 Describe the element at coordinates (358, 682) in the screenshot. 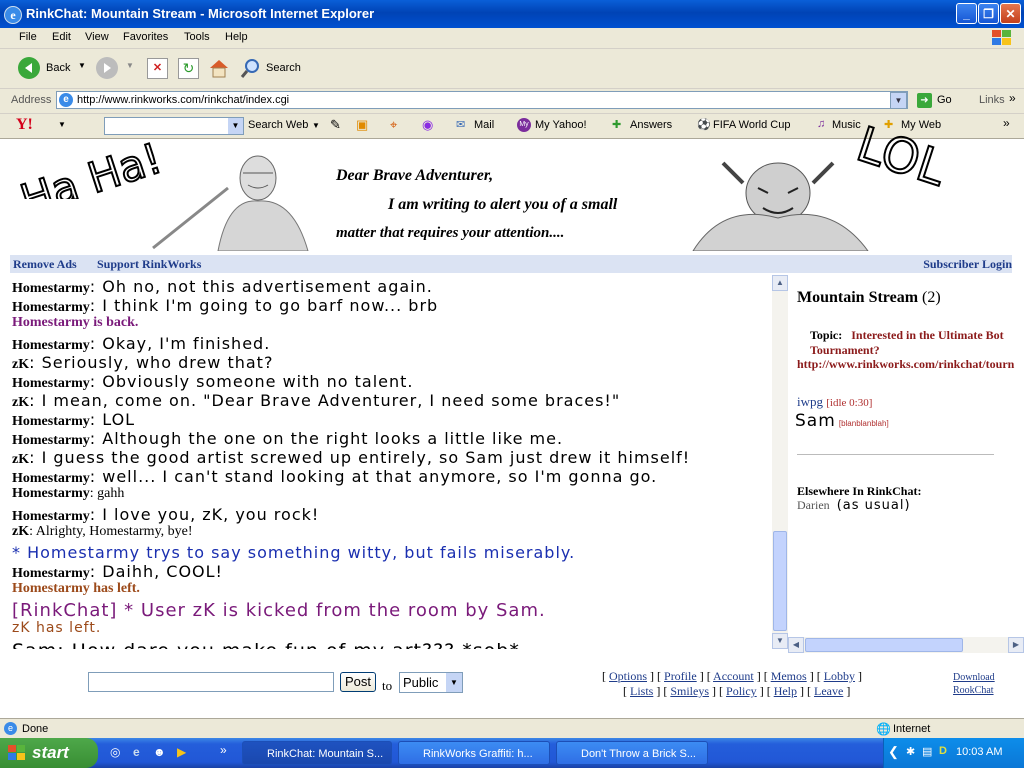

I see `post-button: Post` at that location.